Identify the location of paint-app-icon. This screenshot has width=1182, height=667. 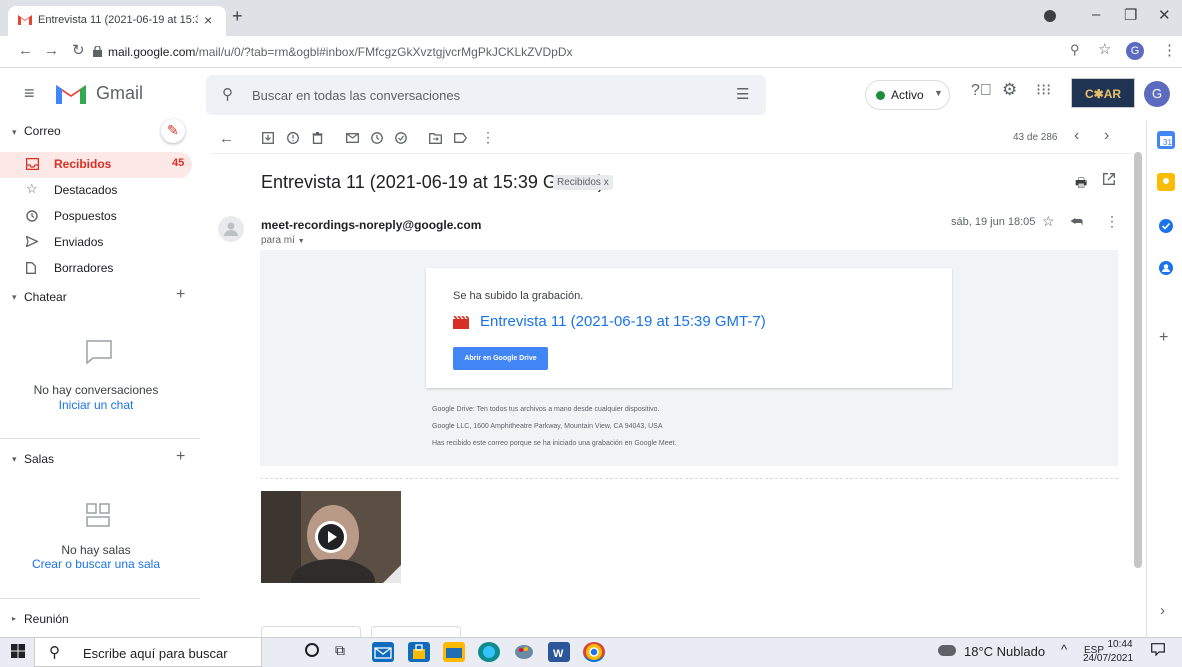
(524, 652).